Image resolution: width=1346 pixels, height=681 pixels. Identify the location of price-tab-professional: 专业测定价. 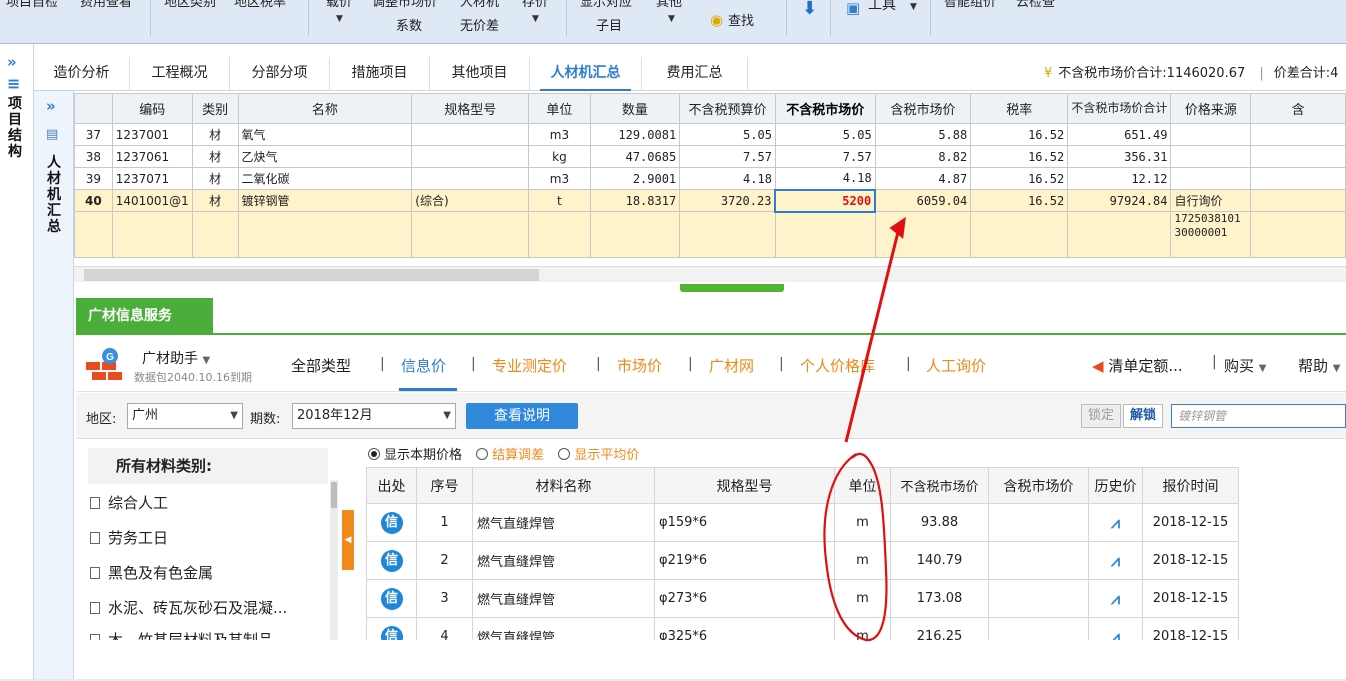
(529, 365).